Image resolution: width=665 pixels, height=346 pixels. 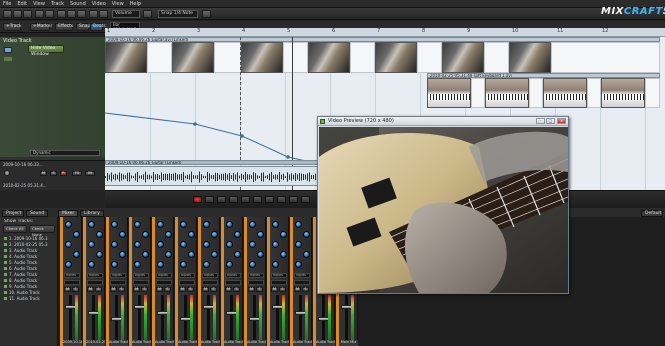 What do you see at coordinates (540, 121) in the screenshot?
I see `minimize-button: –` at bounding box center [540, 121].